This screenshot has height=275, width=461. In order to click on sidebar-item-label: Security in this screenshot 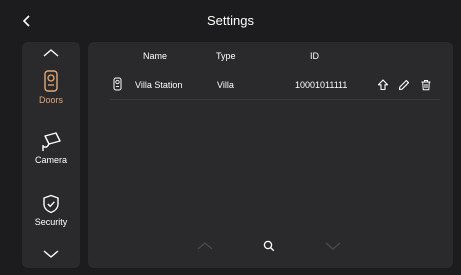, I will do `click(51, 222)`.